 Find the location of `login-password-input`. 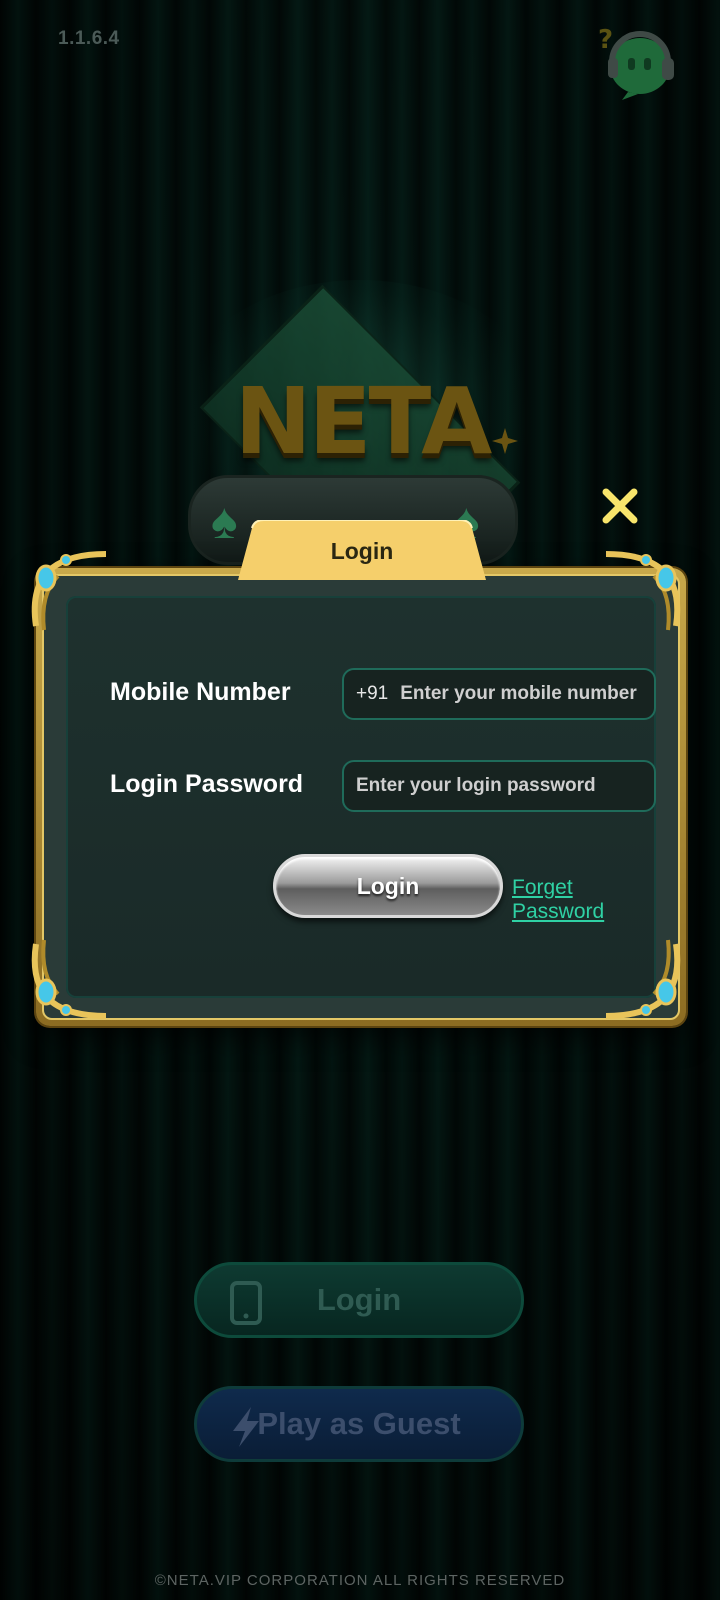

login-password-input is located at coordinates (505, 786).